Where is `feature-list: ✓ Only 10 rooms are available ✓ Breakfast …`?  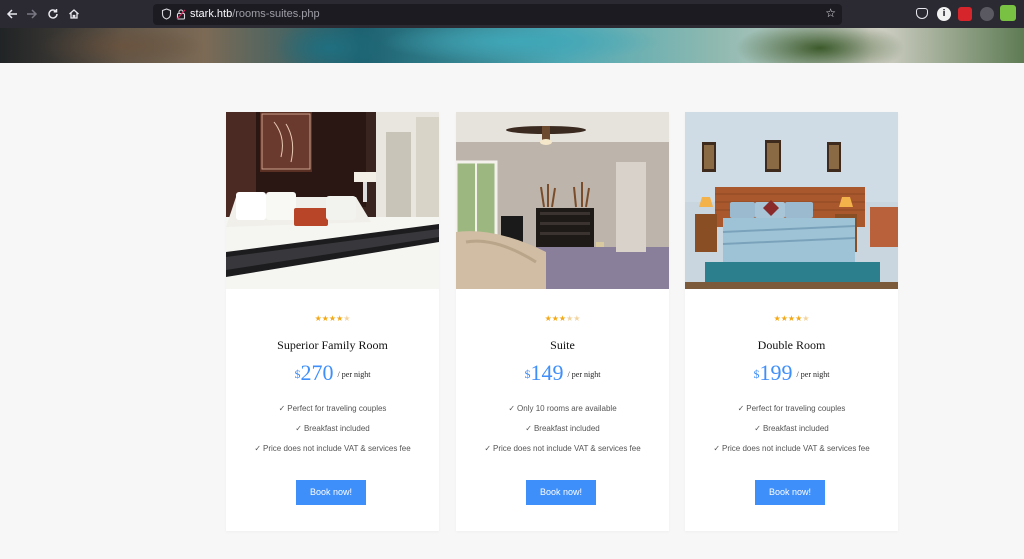 feature-list: ✓ Only 10 rooms are available ✓ Breakfast … is located at coordinates (562, 434).